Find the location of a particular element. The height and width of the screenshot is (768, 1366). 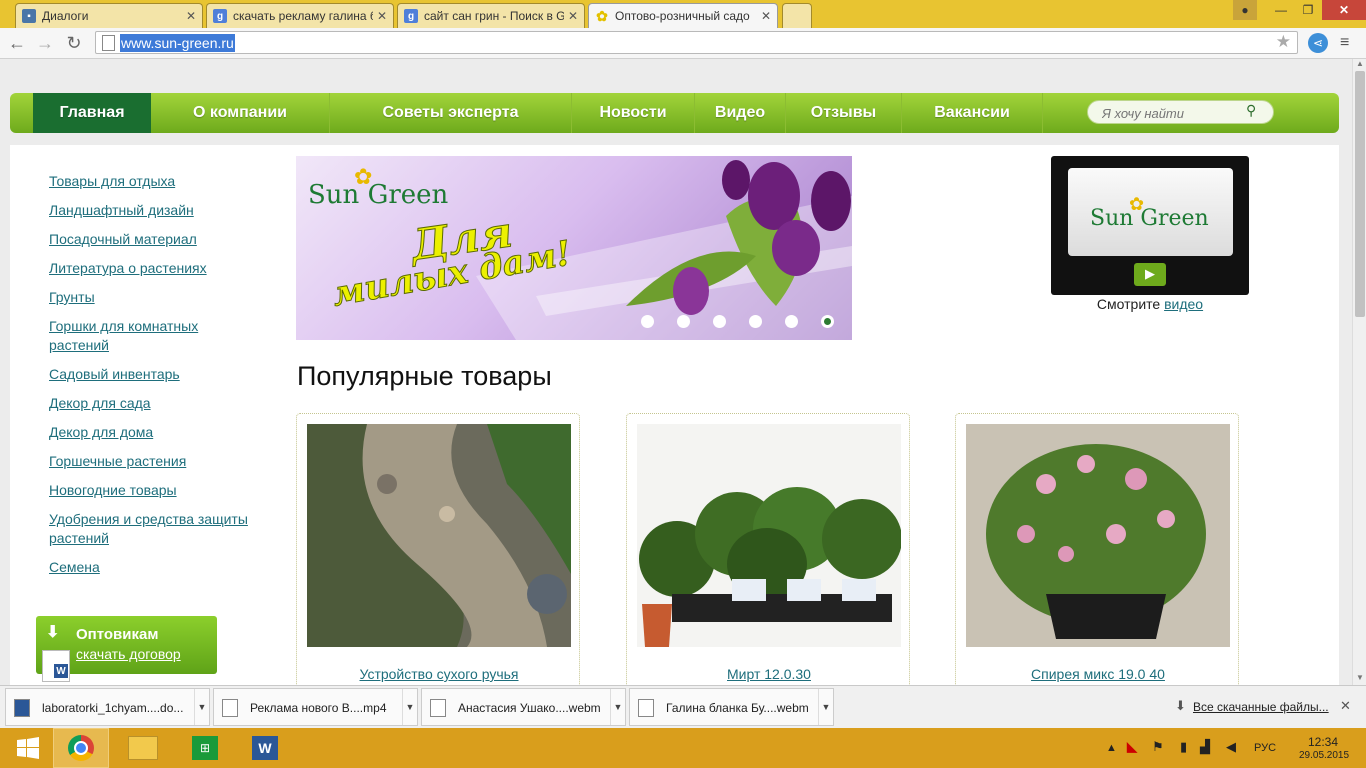

address-bar: www.sun-green.ru ★ is located at coordinates (696, 42).